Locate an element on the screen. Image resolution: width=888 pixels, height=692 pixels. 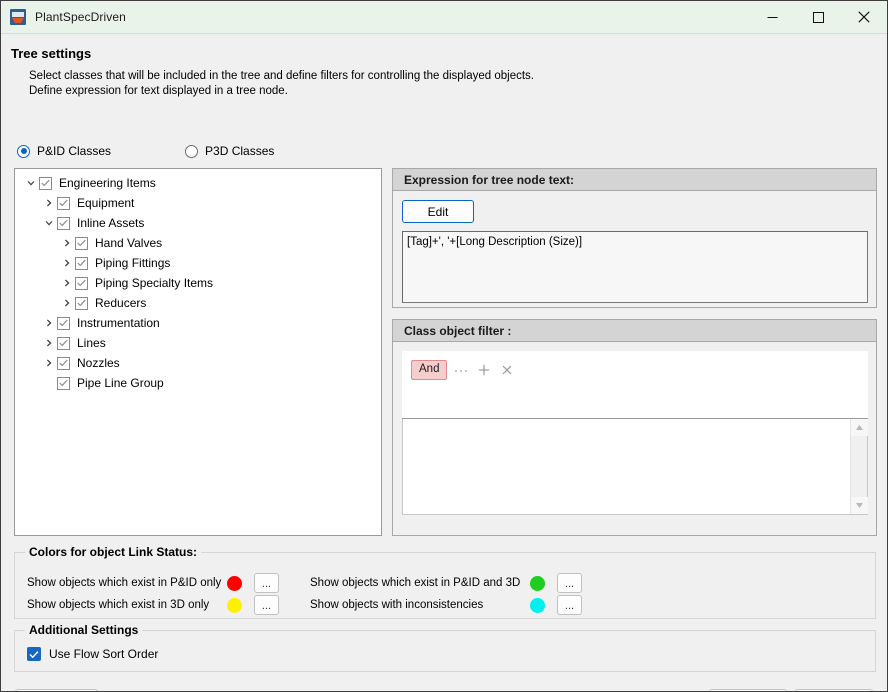
class-mode-radio-group: P&ID Classes P3D Classes is located at coordinates (145, 151).